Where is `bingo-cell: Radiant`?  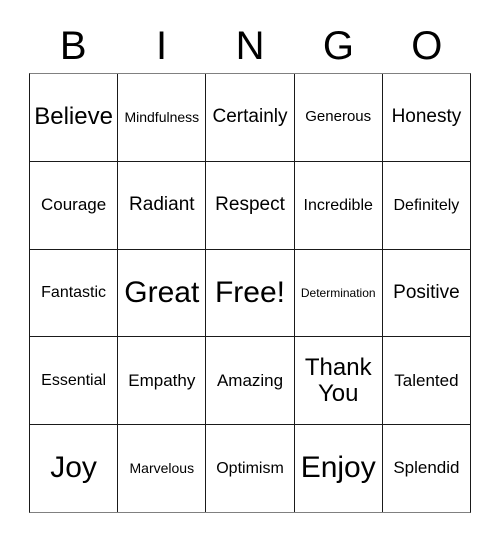 bingo-cell: Radiant is located at coordinates (162, 205).